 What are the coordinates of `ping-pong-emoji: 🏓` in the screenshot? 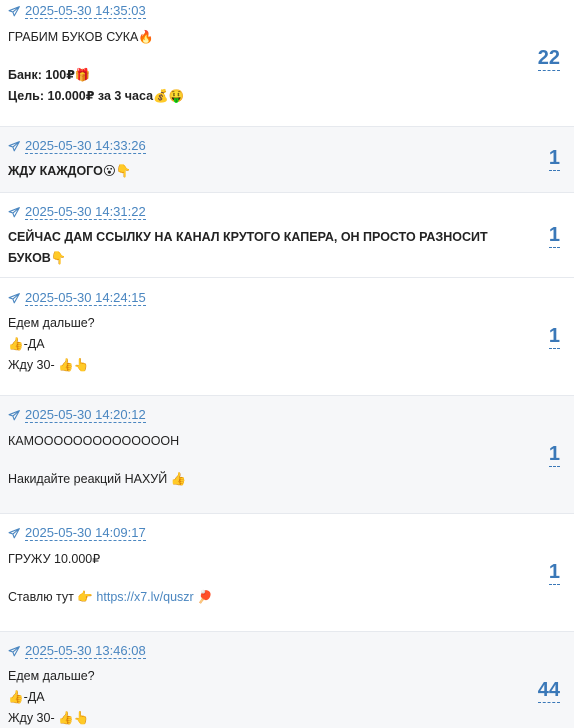 It's located at (205, 597).